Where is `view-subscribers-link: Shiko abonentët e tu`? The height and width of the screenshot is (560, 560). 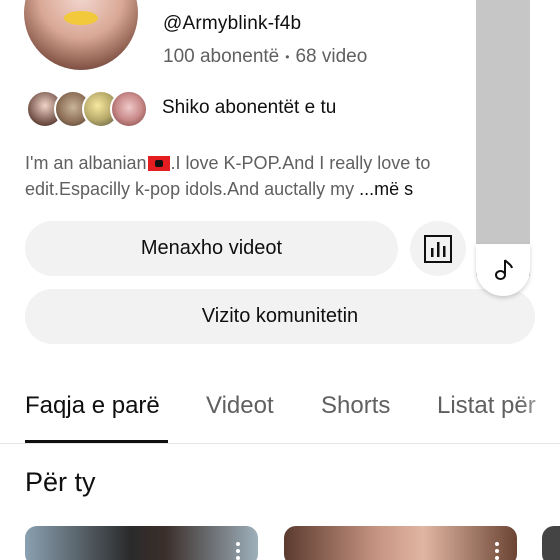
view-subscribers-link: Shiko abonentët e tu is located at coordinates (249, 108).